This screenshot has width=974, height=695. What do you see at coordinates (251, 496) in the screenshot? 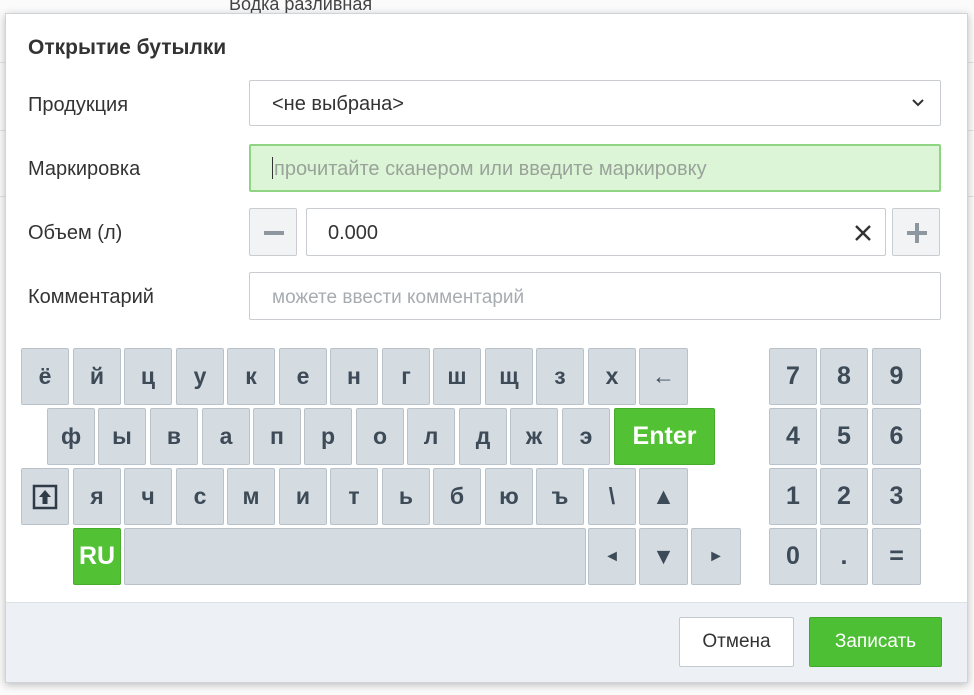
I see `key: м` at bounding box center [251, 496].